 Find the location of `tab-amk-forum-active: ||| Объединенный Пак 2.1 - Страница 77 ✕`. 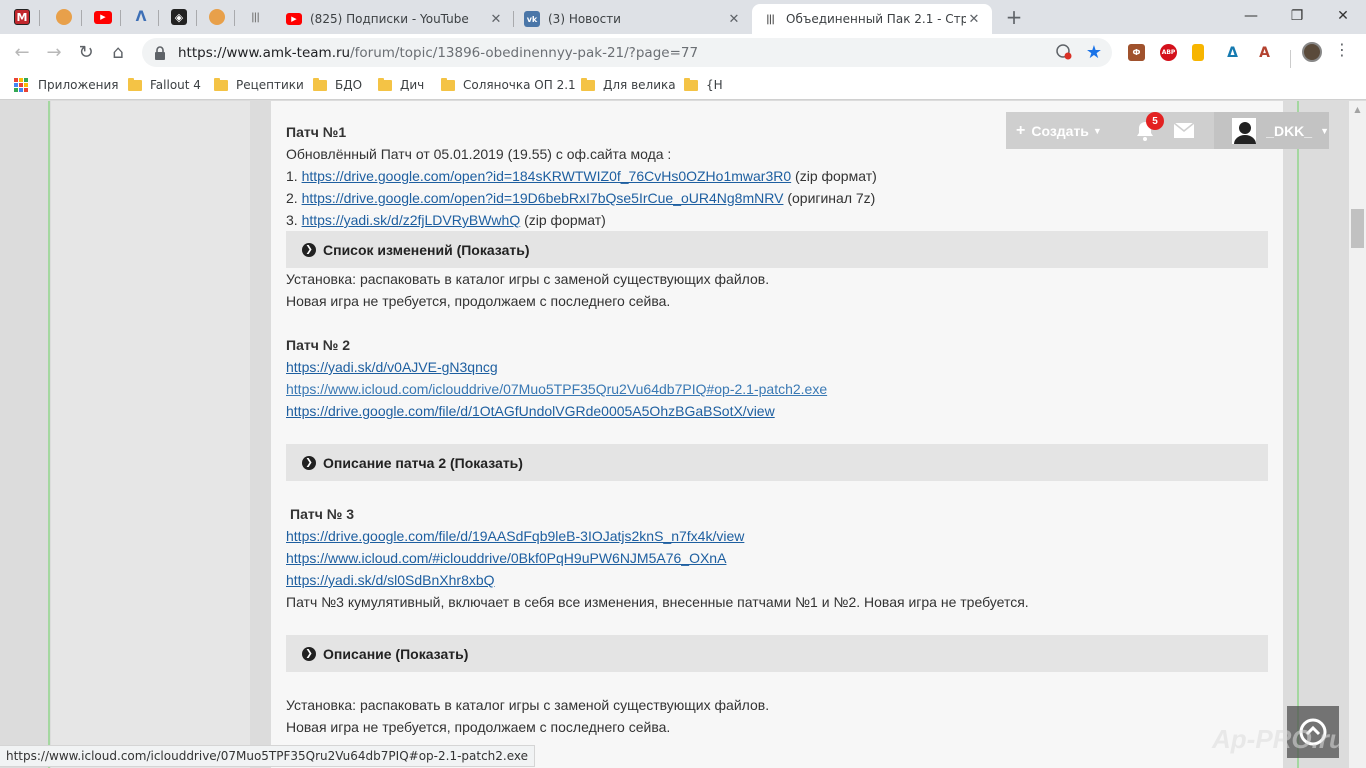

tab-amk-forum-active: ||| Объединенный Пак 2.1 - Страница 77 ✕ is located at coordinates (872, 19).